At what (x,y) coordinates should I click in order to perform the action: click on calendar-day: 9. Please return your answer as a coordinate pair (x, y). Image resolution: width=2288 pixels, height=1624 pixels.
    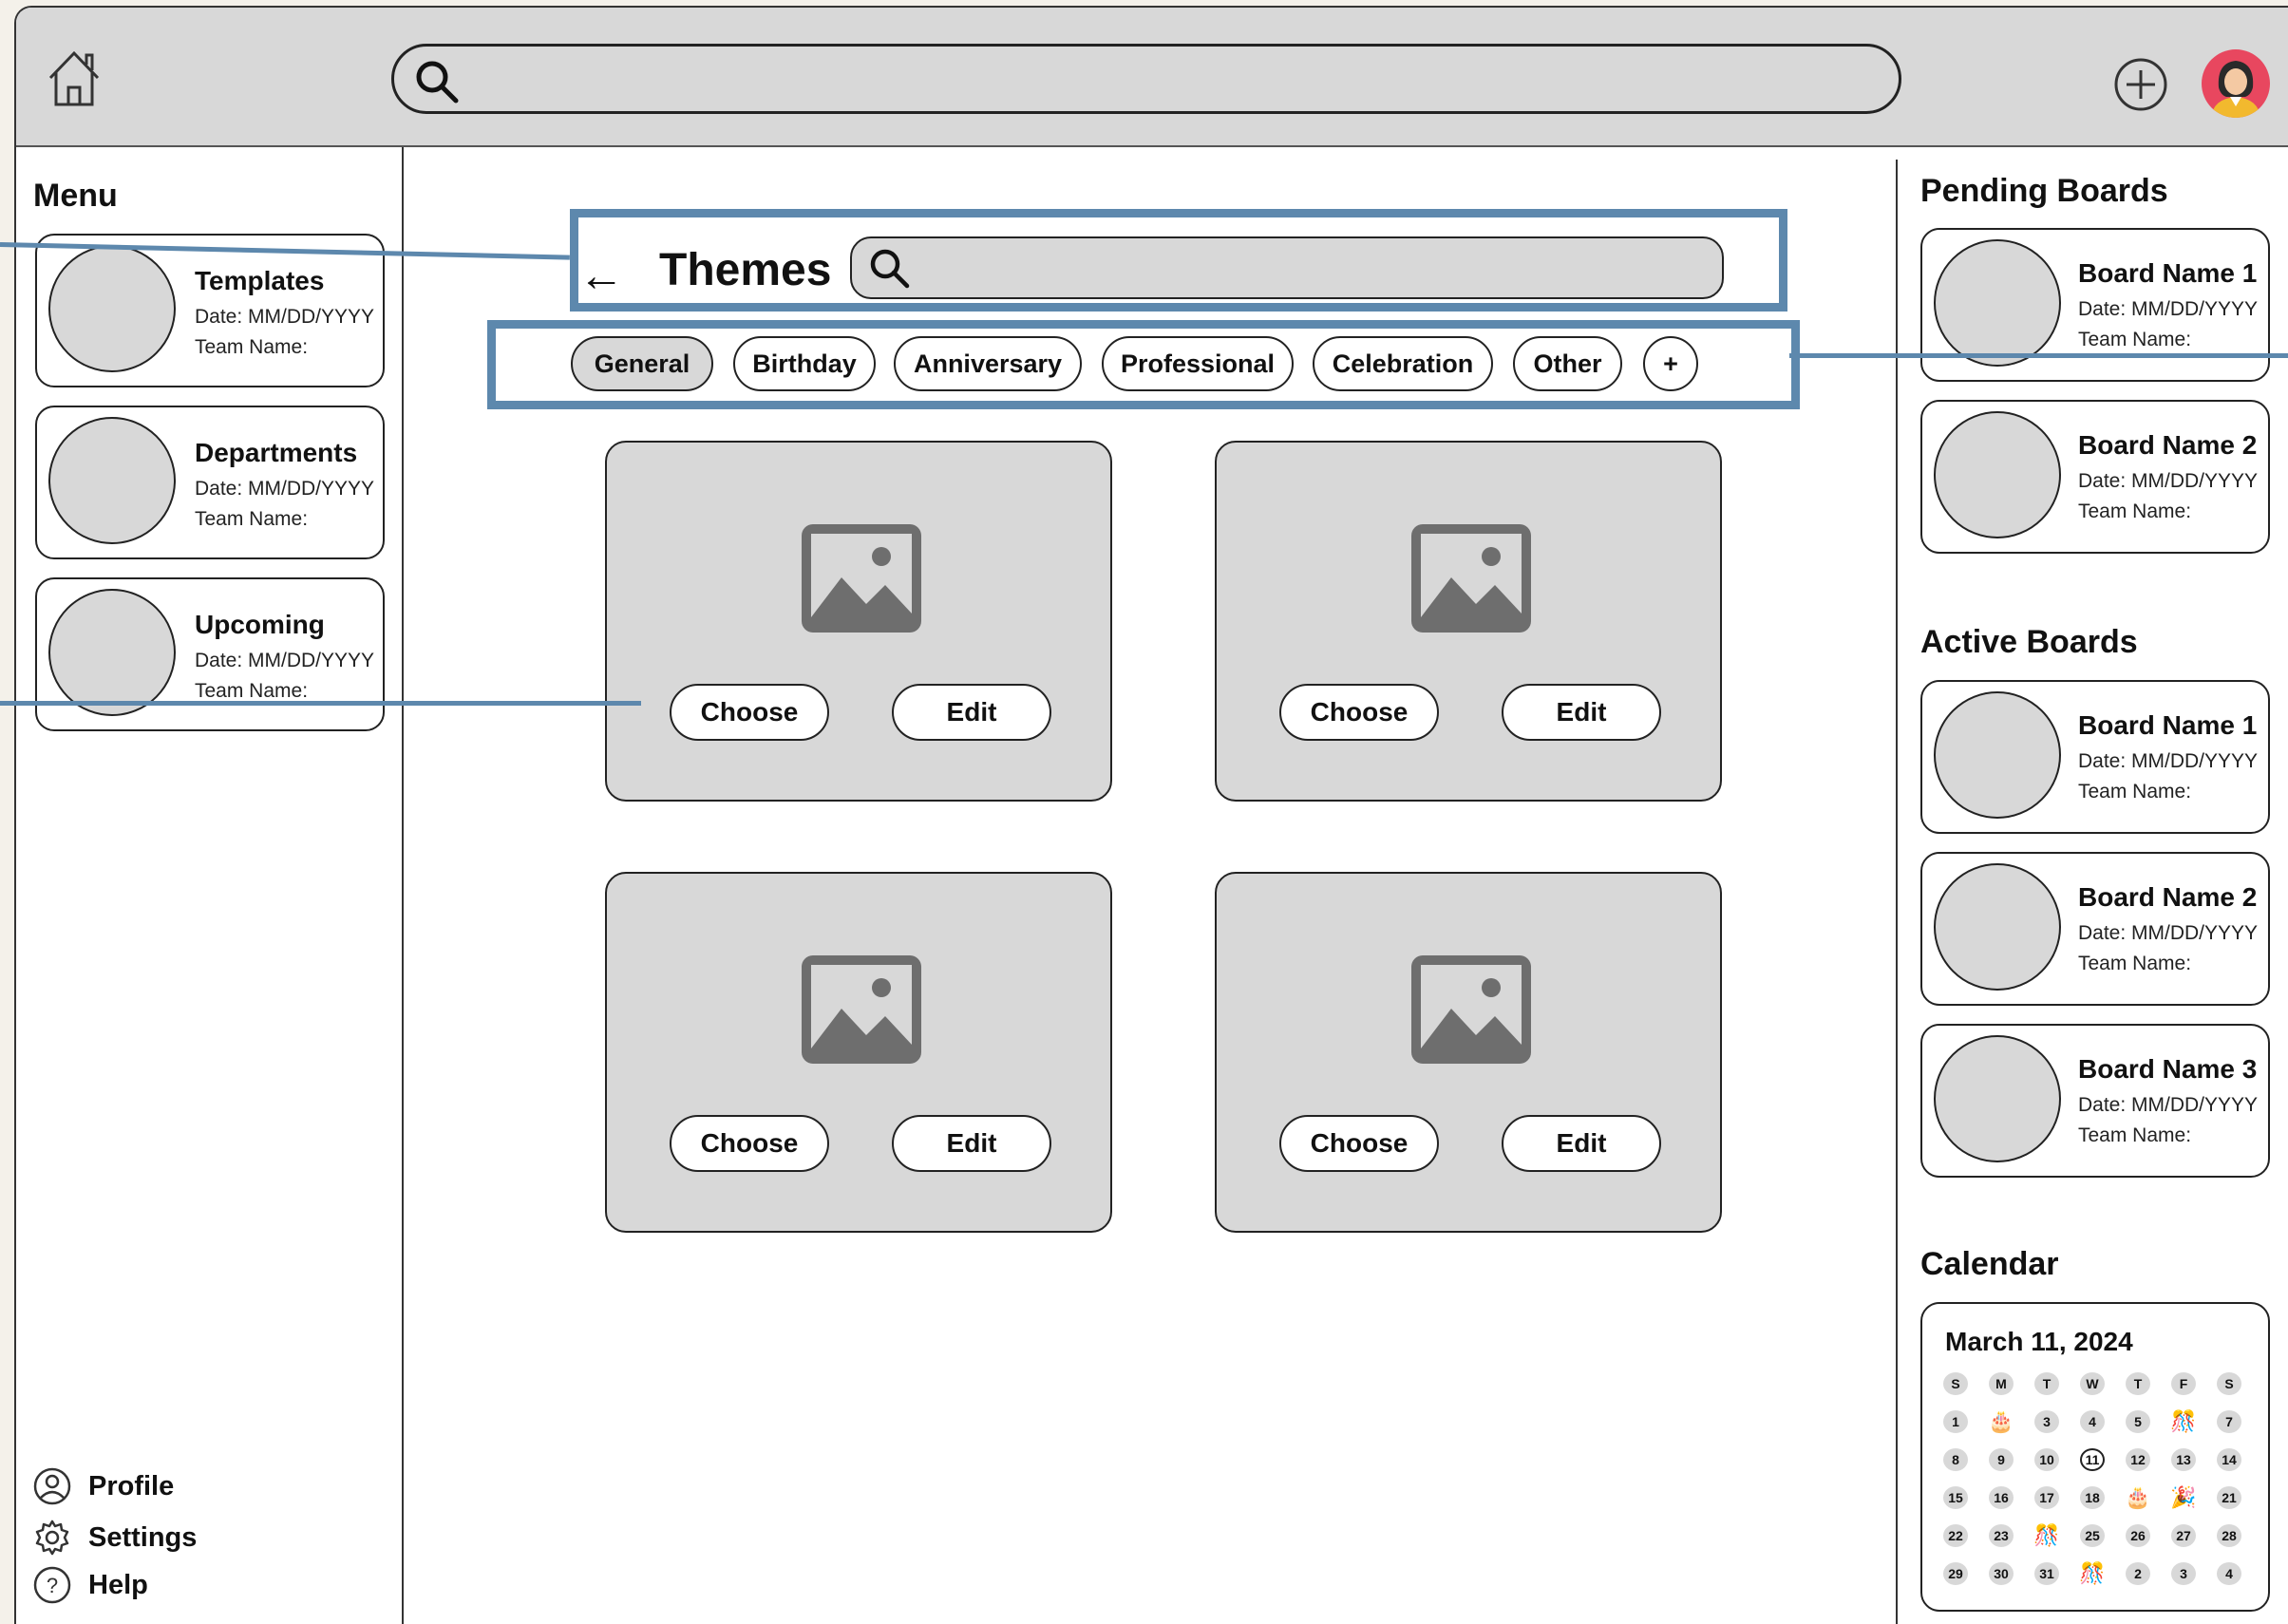
    Looking at the image, I should click on (2001, 1459).